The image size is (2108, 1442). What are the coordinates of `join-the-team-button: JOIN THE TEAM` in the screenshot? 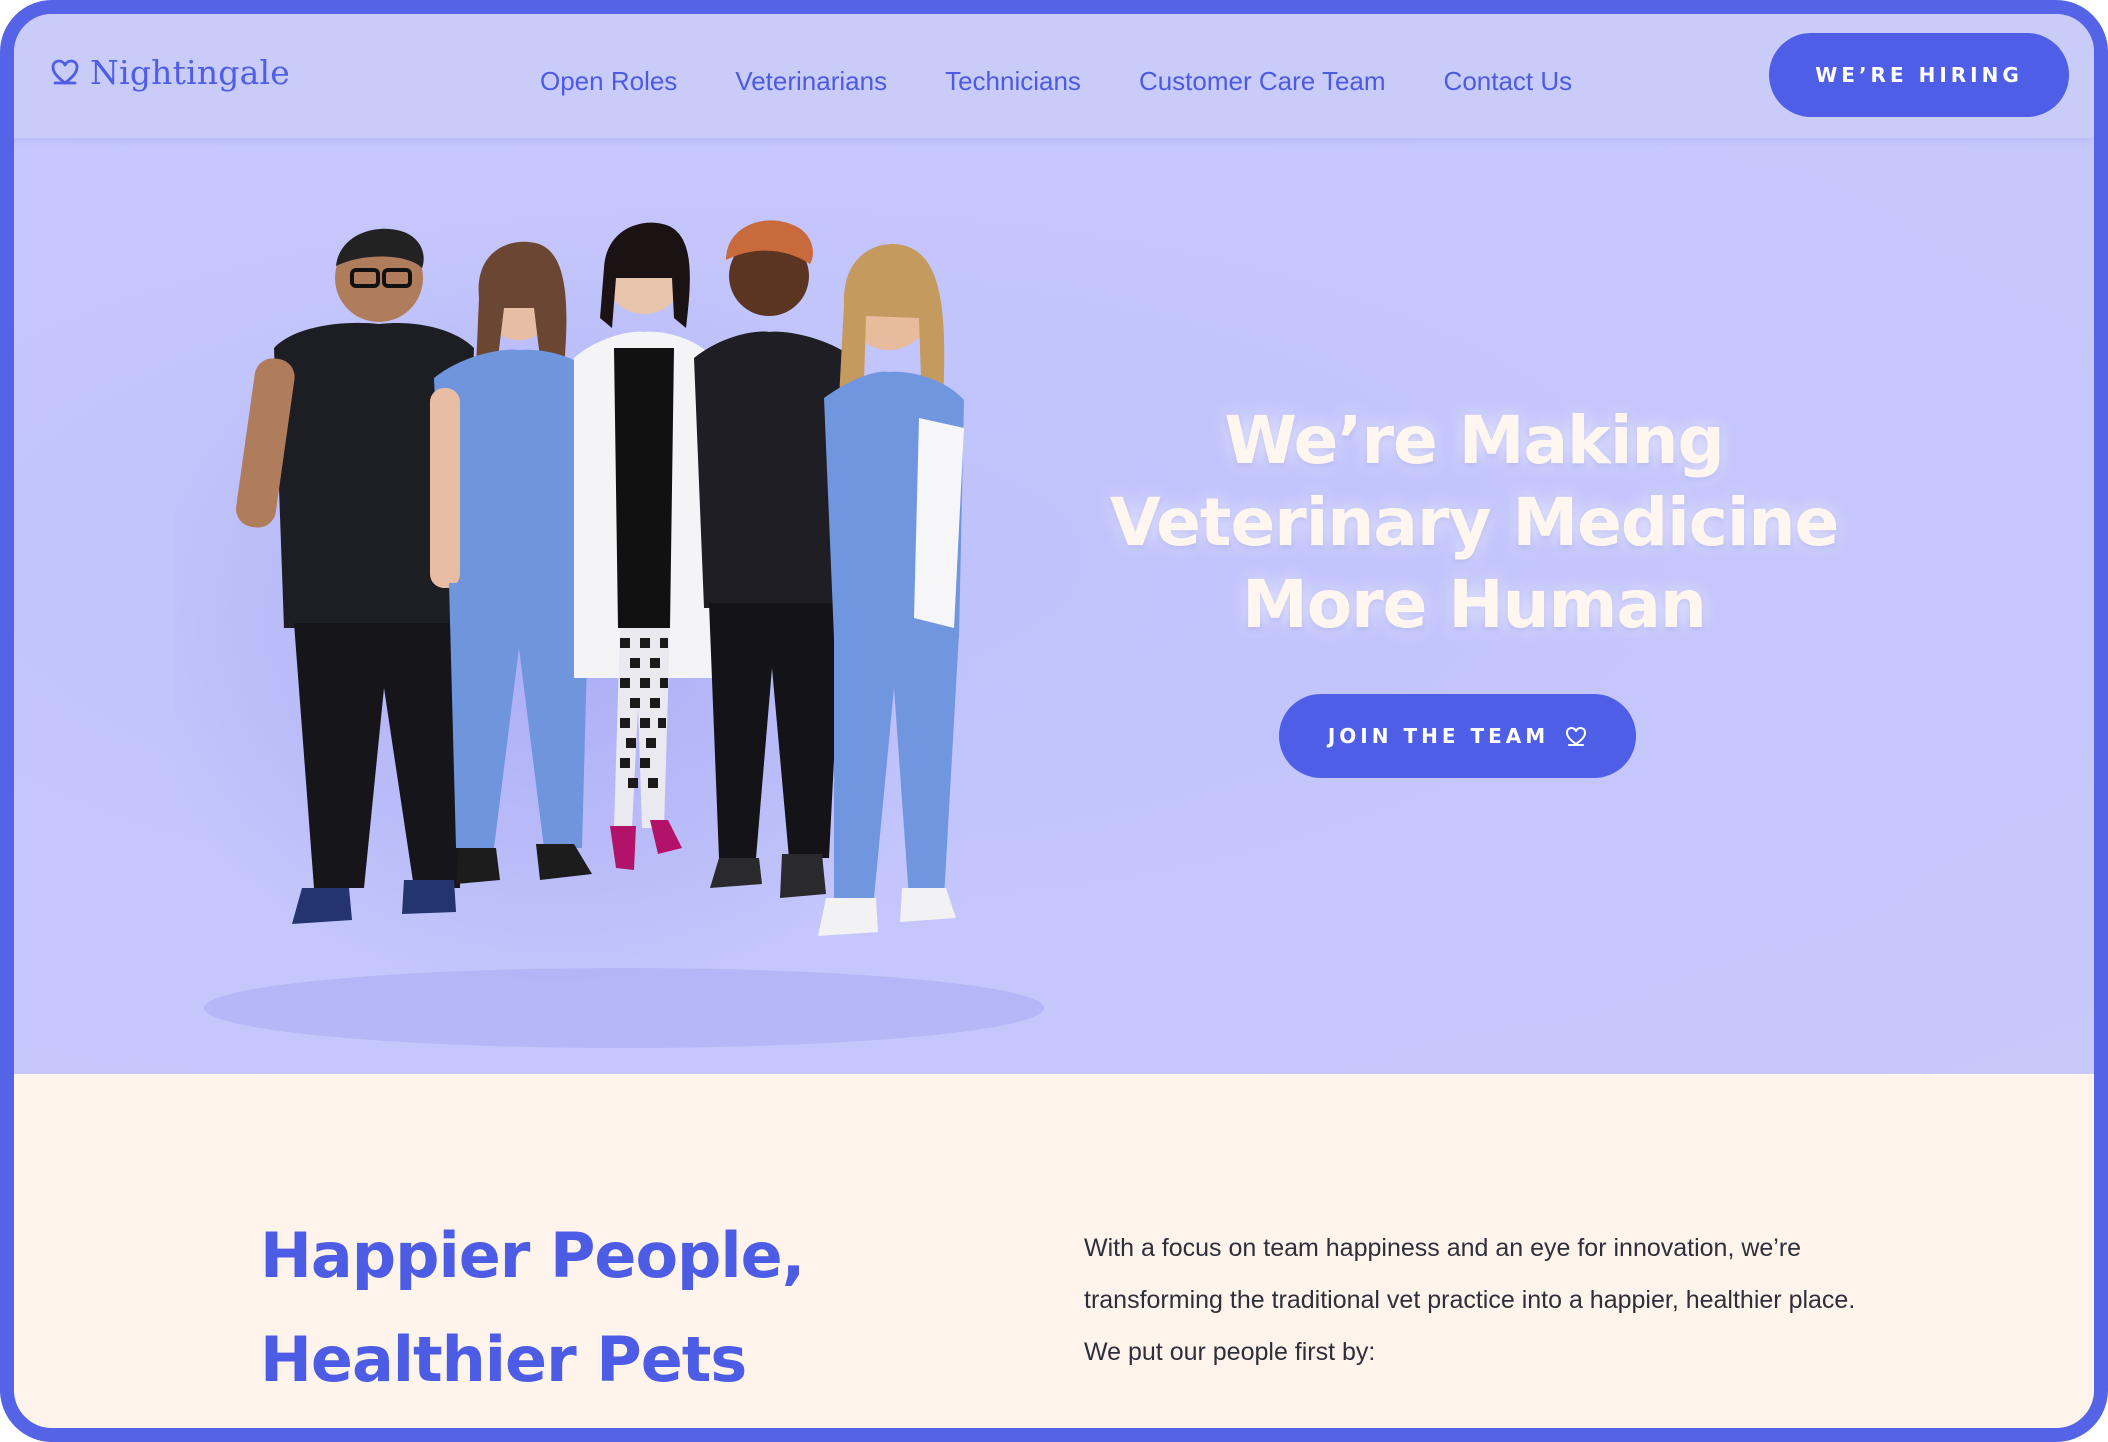 It's located at (1457, 736).